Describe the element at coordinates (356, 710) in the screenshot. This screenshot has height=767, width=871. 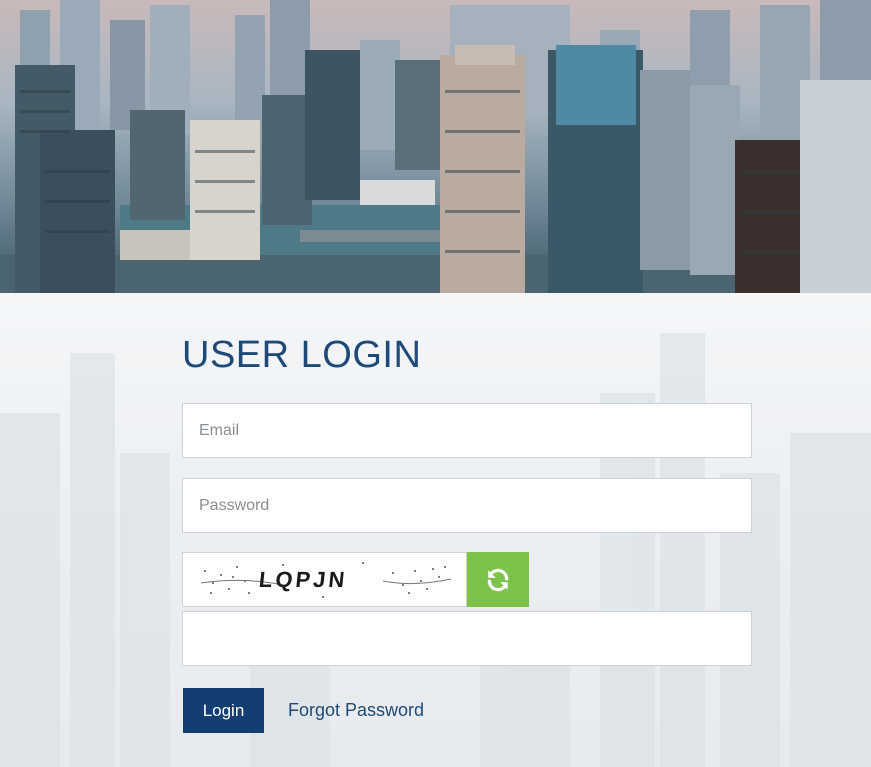
I see `forgot-password-link: Forgot Password` at that location.